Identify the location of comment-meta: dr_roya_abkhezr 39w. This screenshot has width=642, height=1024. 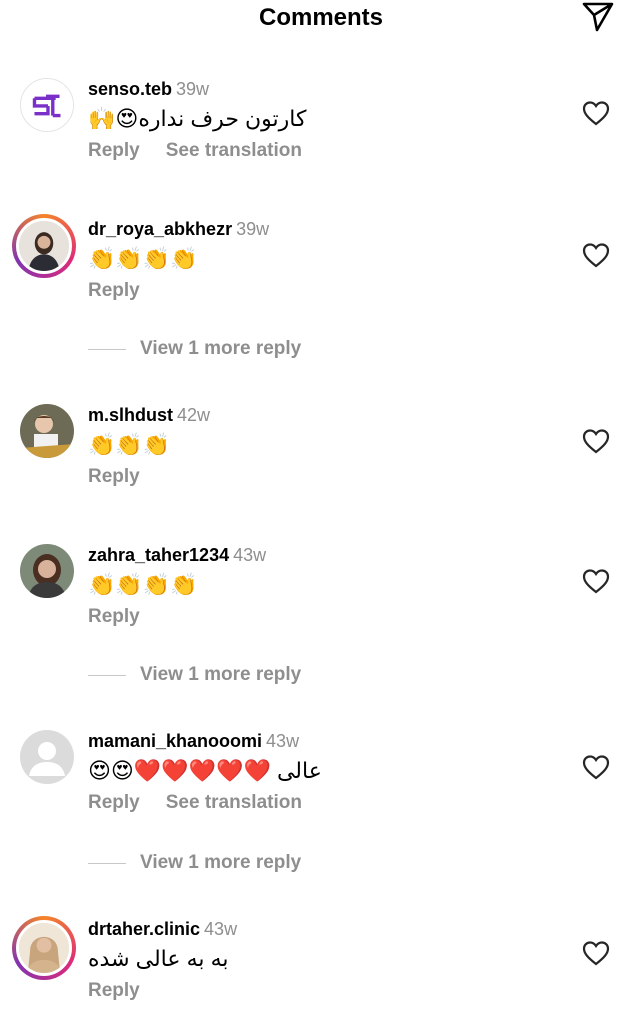
(330, 229).